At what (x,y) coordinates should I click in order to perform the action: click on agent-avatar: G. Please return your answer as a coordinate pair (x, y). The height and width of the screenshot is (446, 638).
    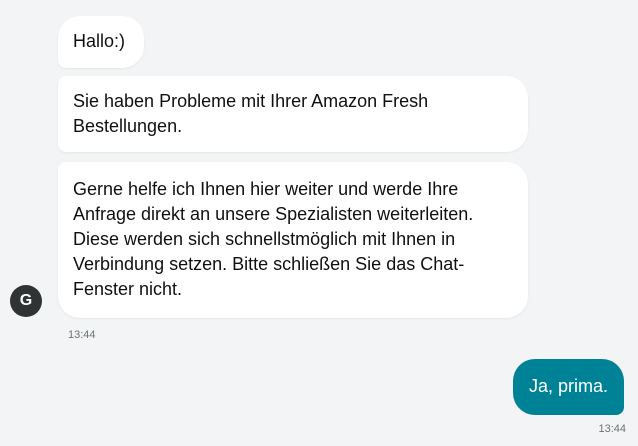
    Looking at the image, I should click on (26, 301).